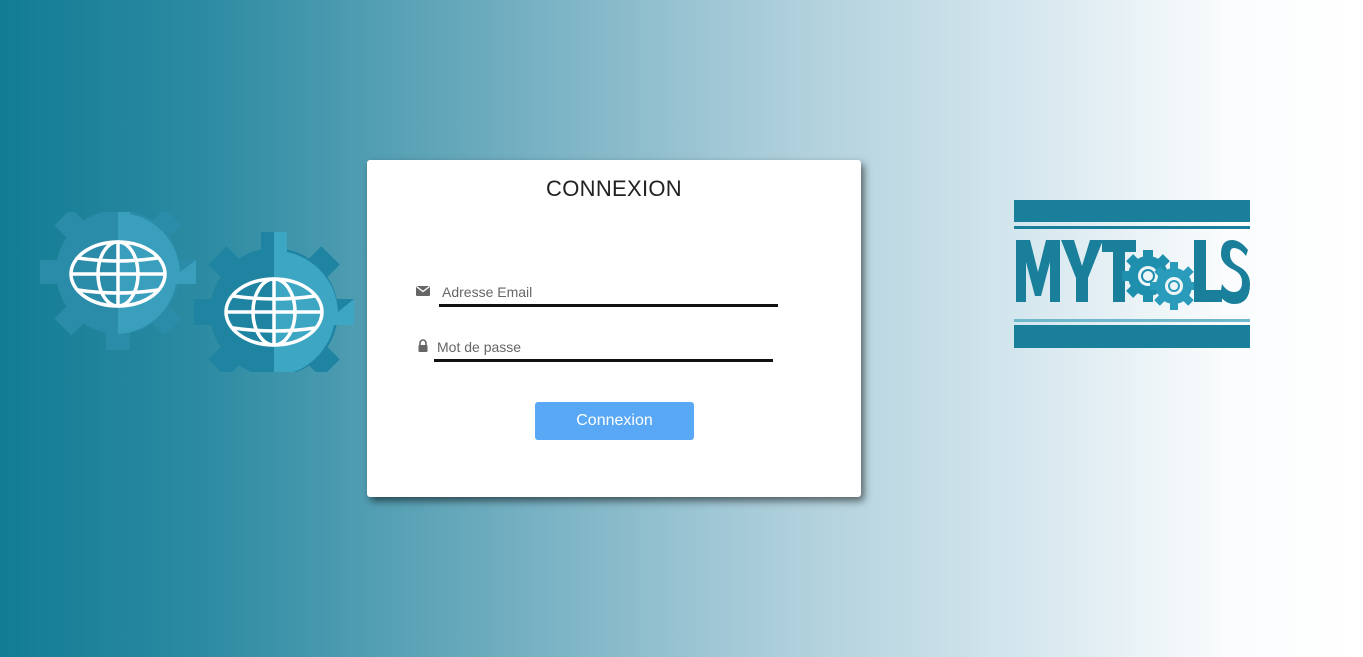 This screenshot has height=657, width=1363. I want to click on password-field, so click(603, 348).